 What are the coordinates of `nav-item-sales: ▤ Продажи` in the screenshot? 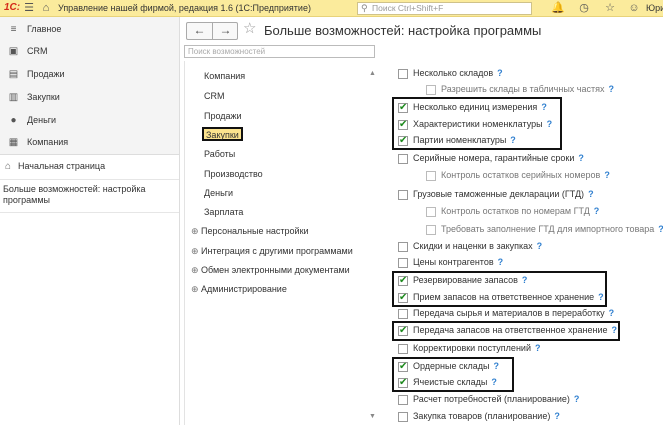 It's located at (89, 75).